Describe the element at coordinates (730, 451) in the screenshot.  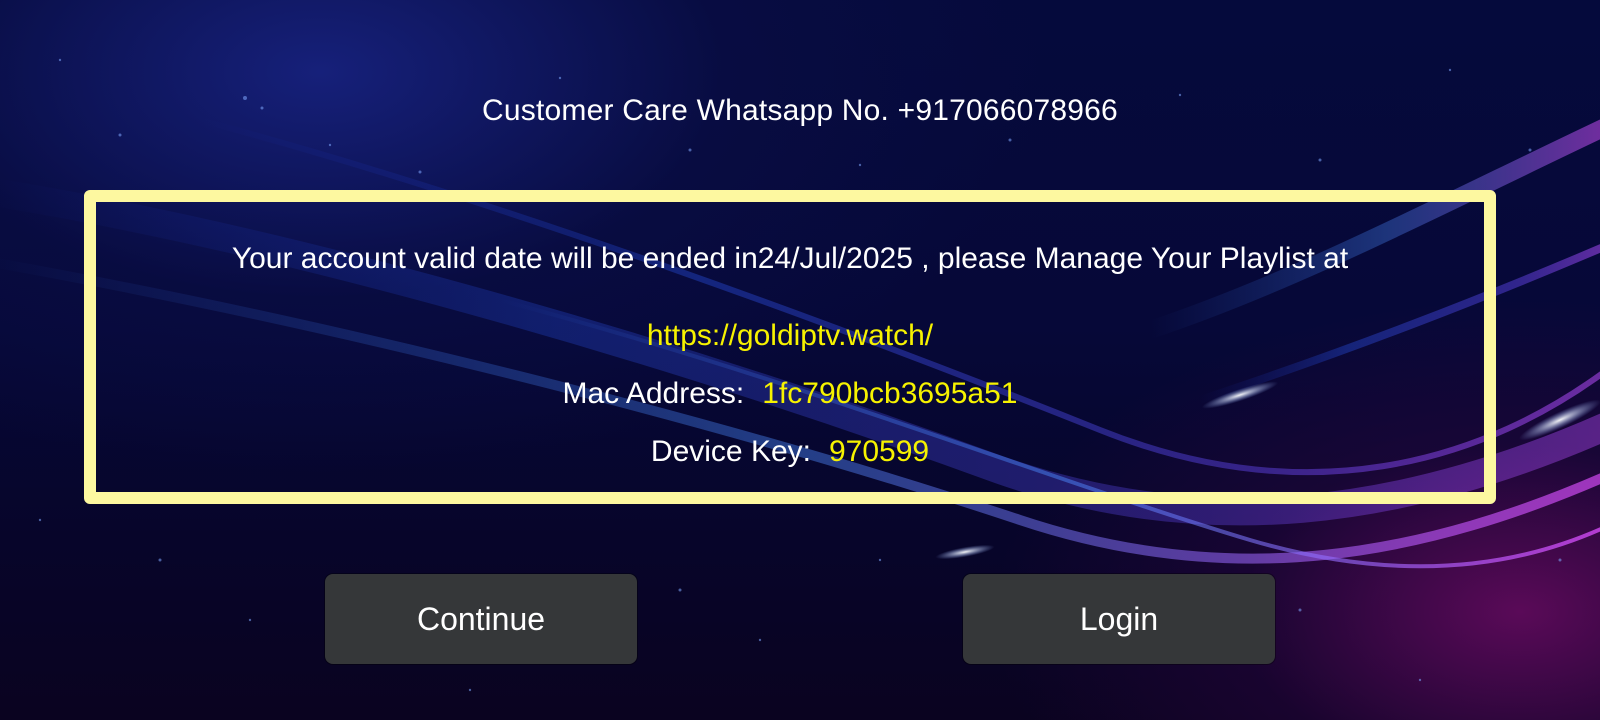
I see `device-key-label: Device Key:` at that location.